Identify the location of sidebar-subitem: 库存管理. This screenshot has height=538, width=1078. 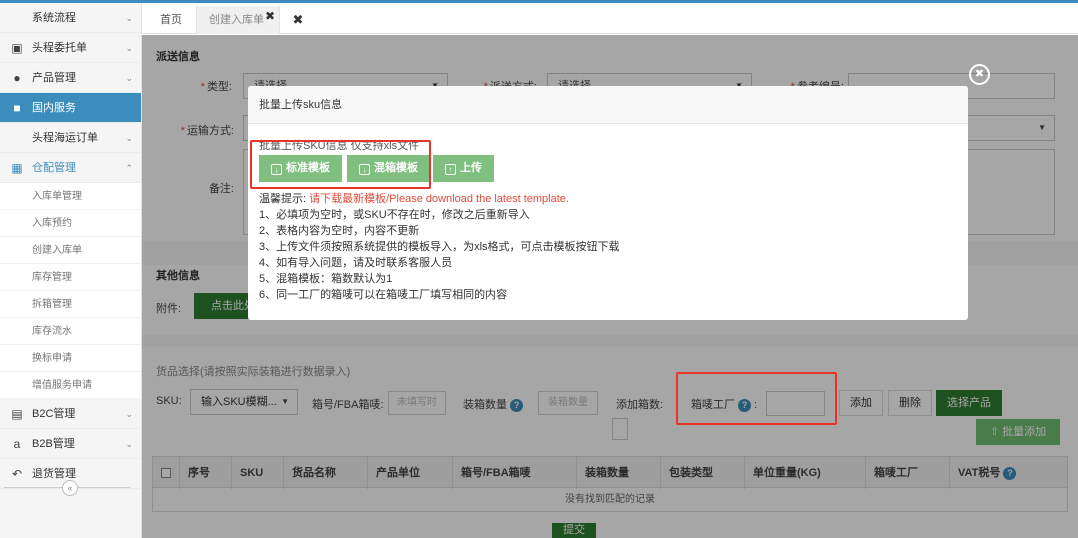
(70, 277).